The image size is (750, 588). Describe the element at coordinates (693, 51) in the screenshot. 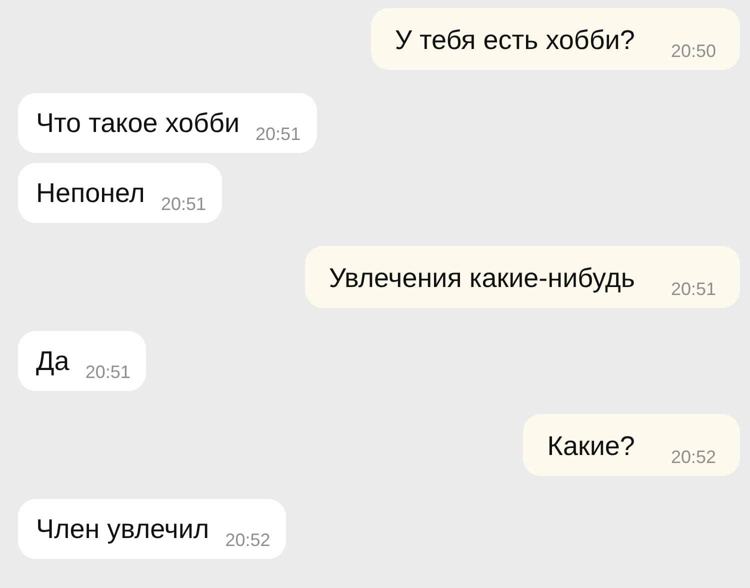

I see `message-time: 20:50` at that location.